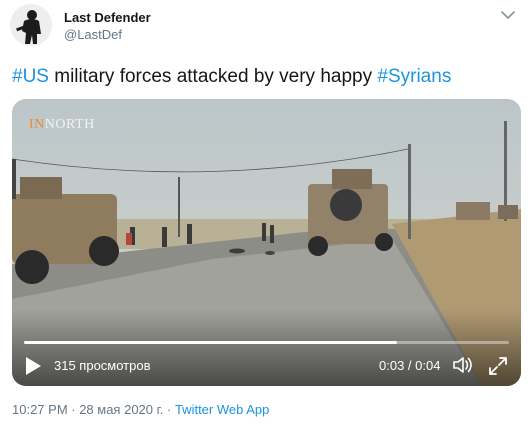 This screenshot has height=425, width=531. What do you see at coordinates (107, 35) in the screenshot?
I see `author-handle: @LastDef` at bounding box center [107, 35].